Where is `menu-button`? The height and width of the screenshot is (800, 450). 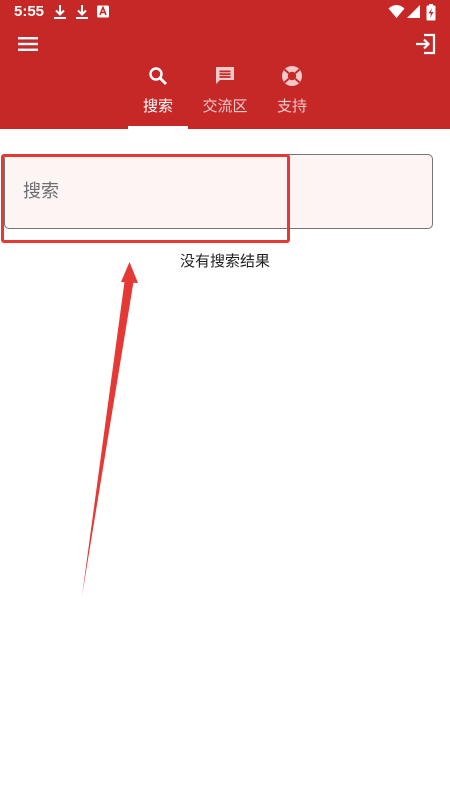
menu-button is located at coordinates (28, 44).